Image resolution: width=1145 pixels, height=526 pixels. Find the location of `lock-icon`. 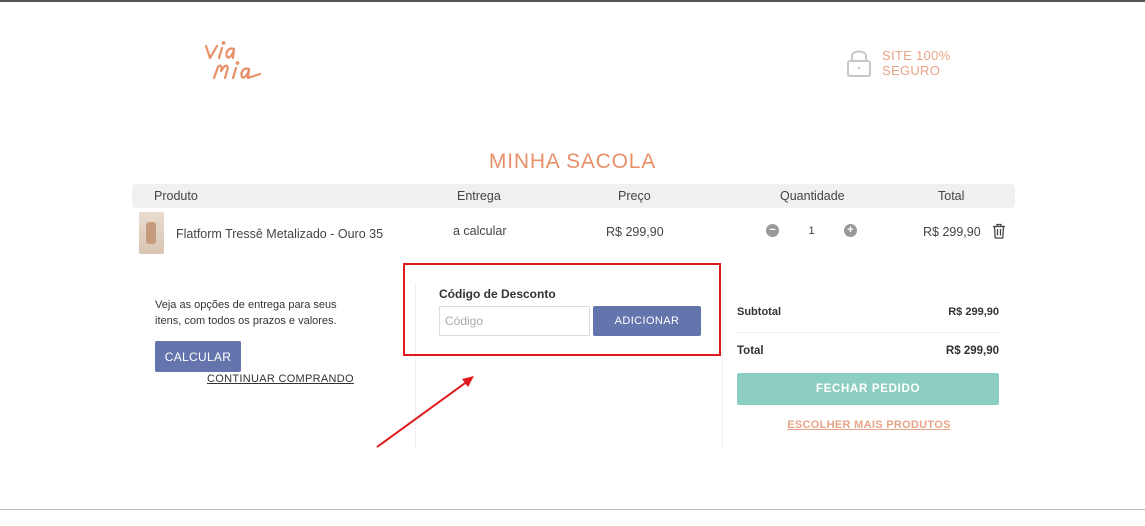

lock-icon is located at coordinates (859, 63).